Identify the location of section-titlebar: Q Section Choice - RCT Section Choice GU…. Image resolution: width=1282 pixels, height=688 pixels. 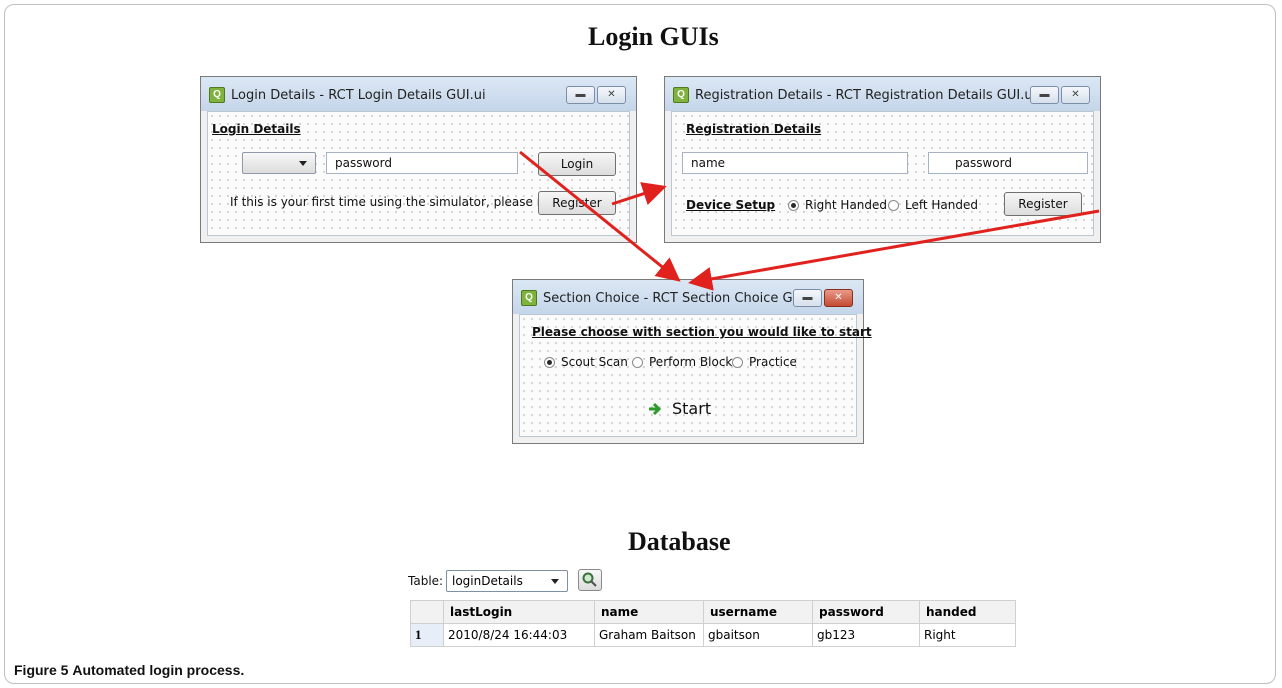
(688, 297).